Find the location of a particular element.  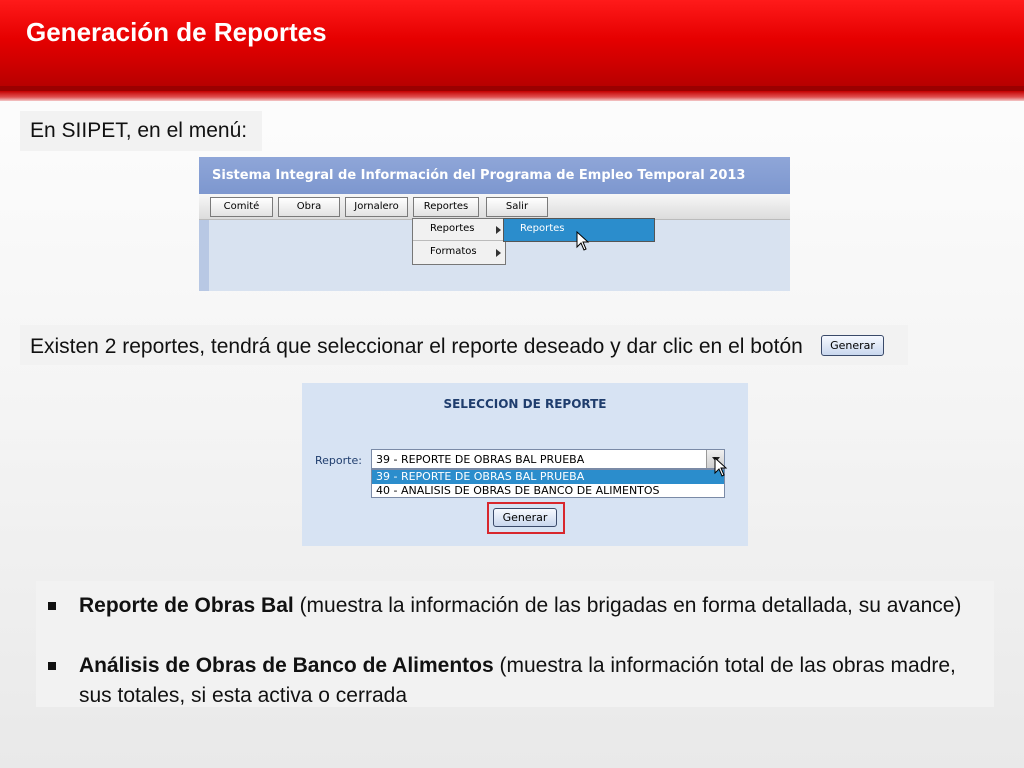

intro-text: En SIIPET, en el menú: is located at coordinates (141, 131).